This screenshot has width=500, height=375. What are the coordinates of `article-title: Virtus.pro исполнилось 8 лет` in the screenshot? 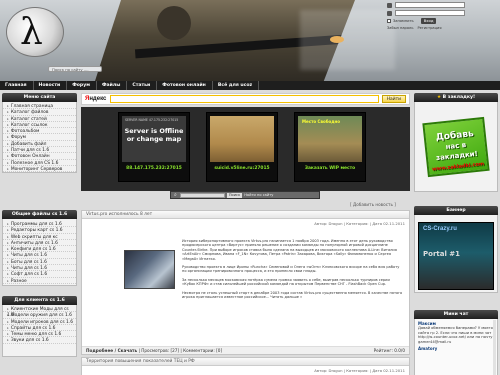 It's located at (119, 214).